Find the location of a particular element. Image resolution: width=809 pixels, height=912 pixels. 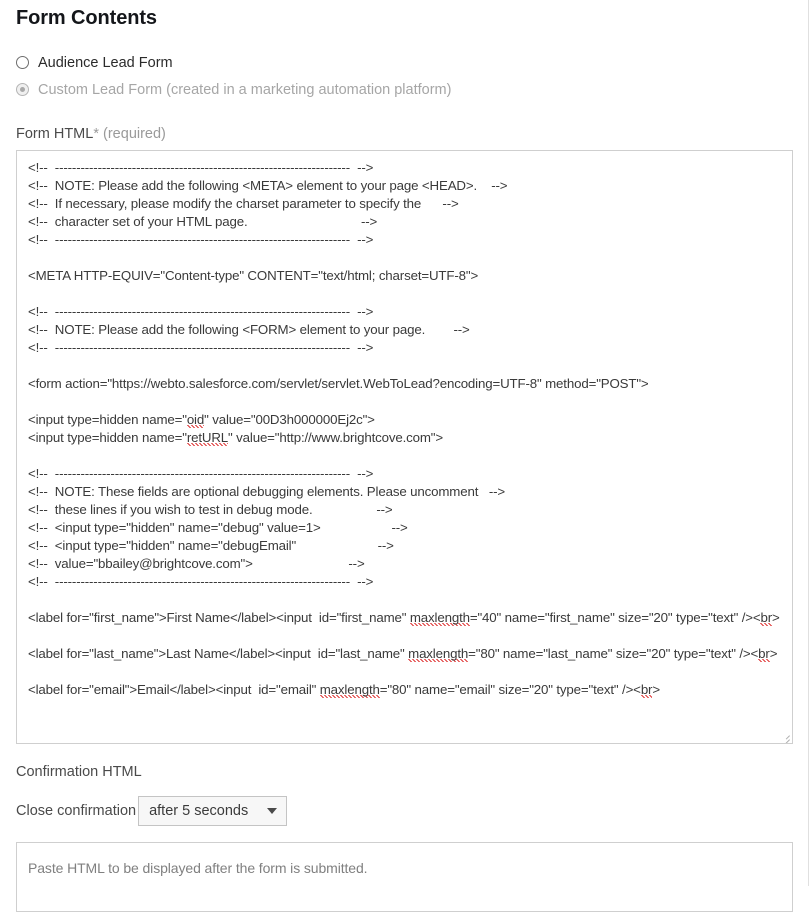

spellcheck-underline: oid is located at coordinates (195, 420).